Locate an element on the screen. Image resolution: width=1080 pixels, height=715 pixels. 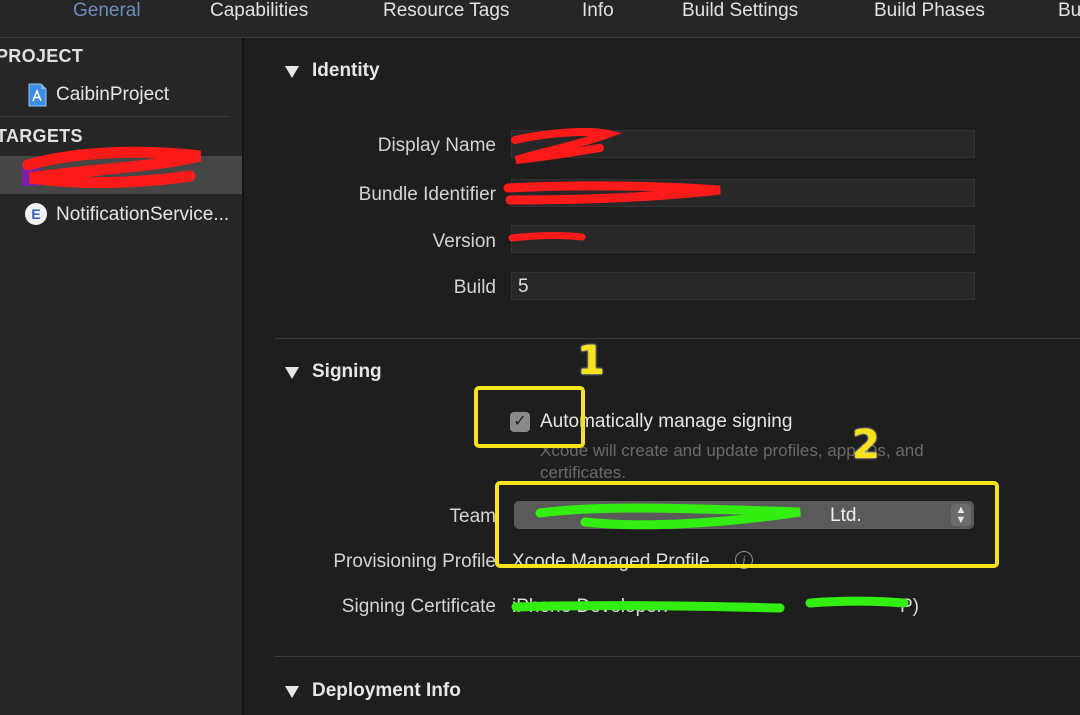
build-field: 5 is located at coordinates (743, 286).